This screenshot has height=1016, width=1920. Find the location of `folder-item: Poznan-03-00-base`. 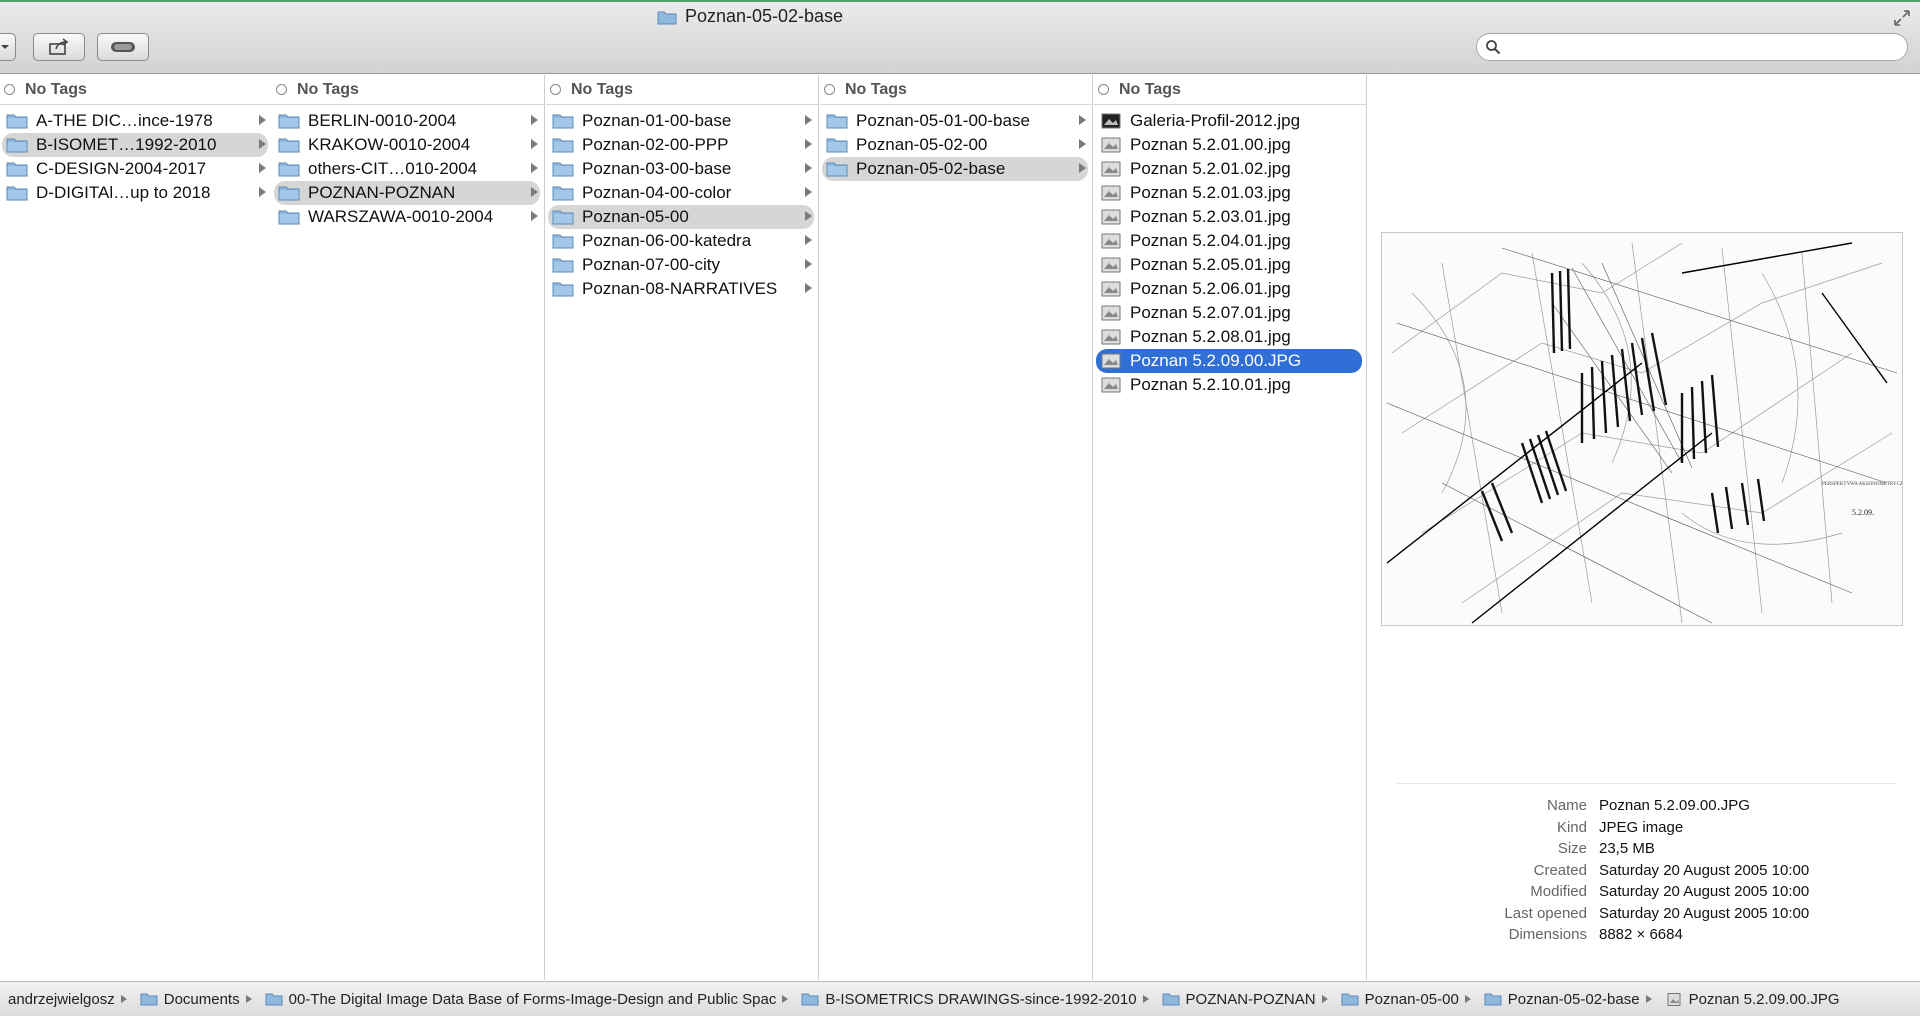

folder-item: Poznan-03-00-base is located at coordinates (681, 169).